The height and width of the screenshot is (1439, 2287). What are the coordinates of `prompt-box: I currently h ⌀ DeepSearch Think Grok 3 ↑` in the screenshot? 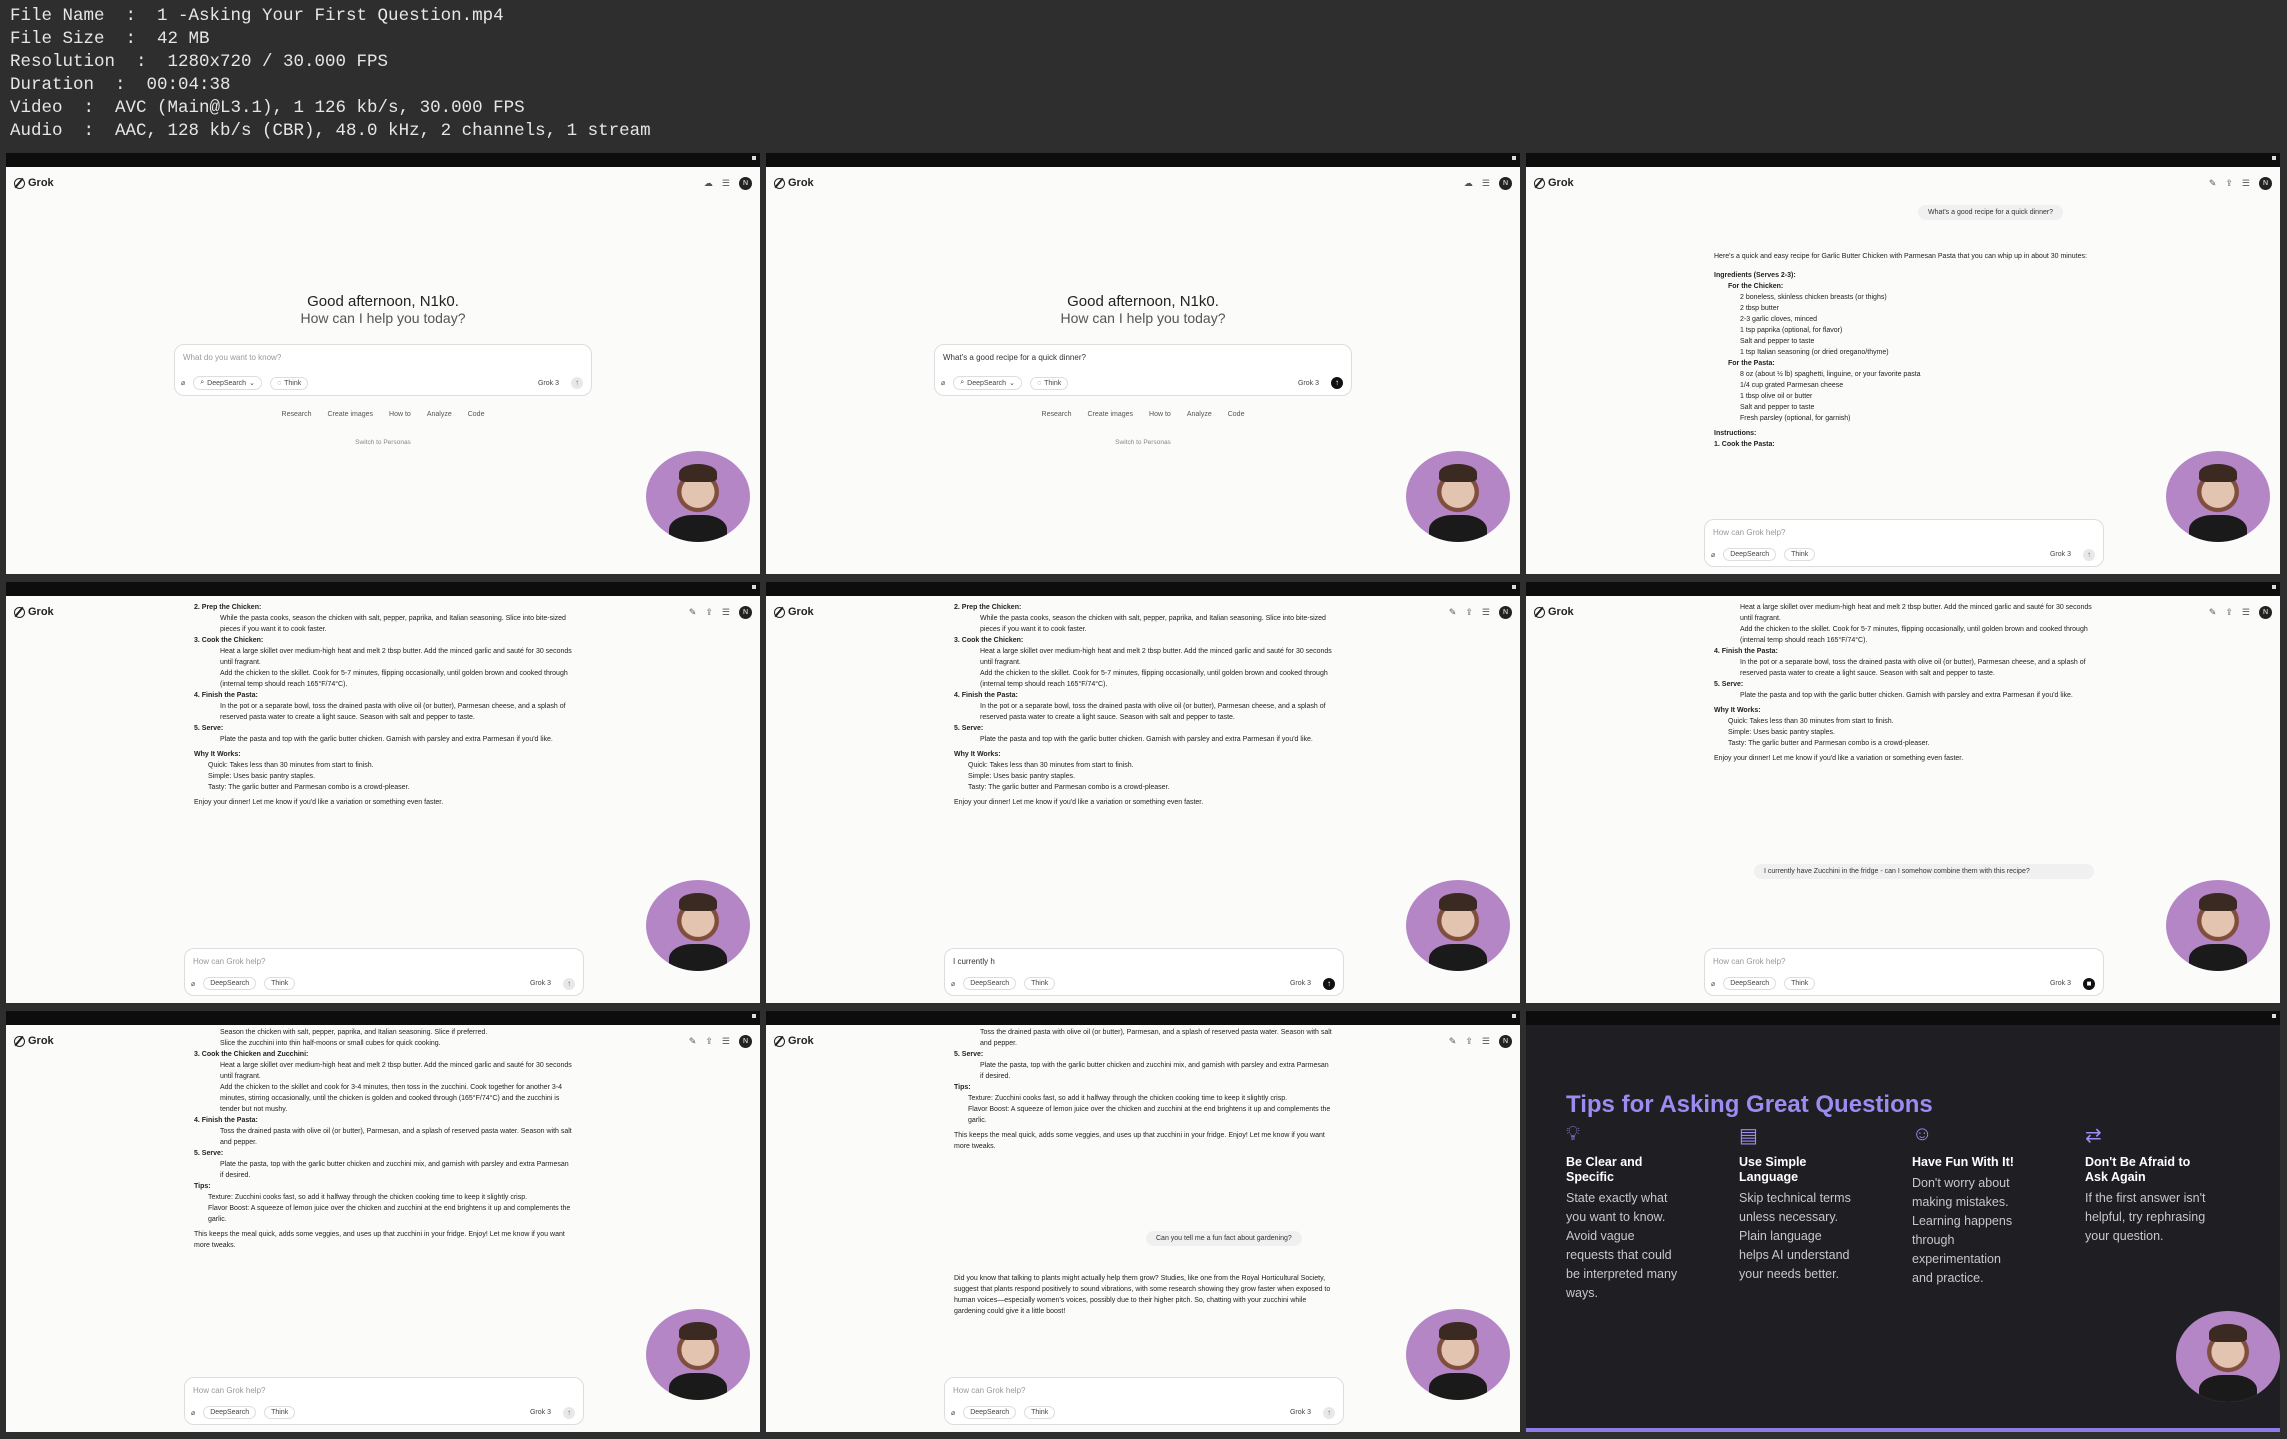 It's located at (1144, 972).